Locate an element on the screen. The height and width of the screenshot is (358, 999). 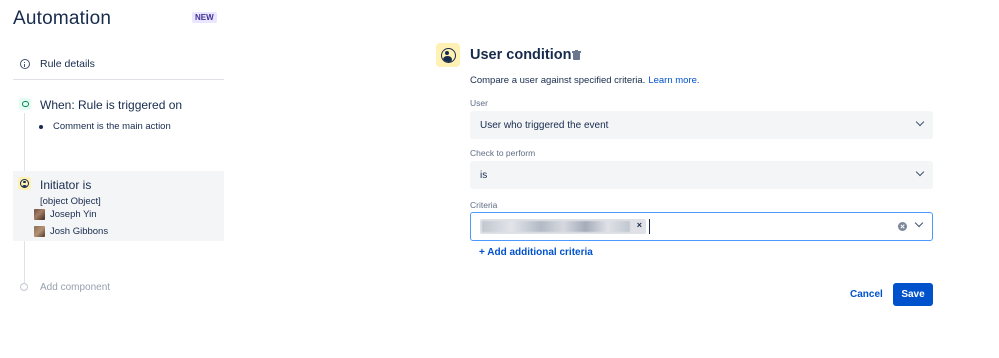
user-name: Joseph Yin is located at coordinates (73, 214).